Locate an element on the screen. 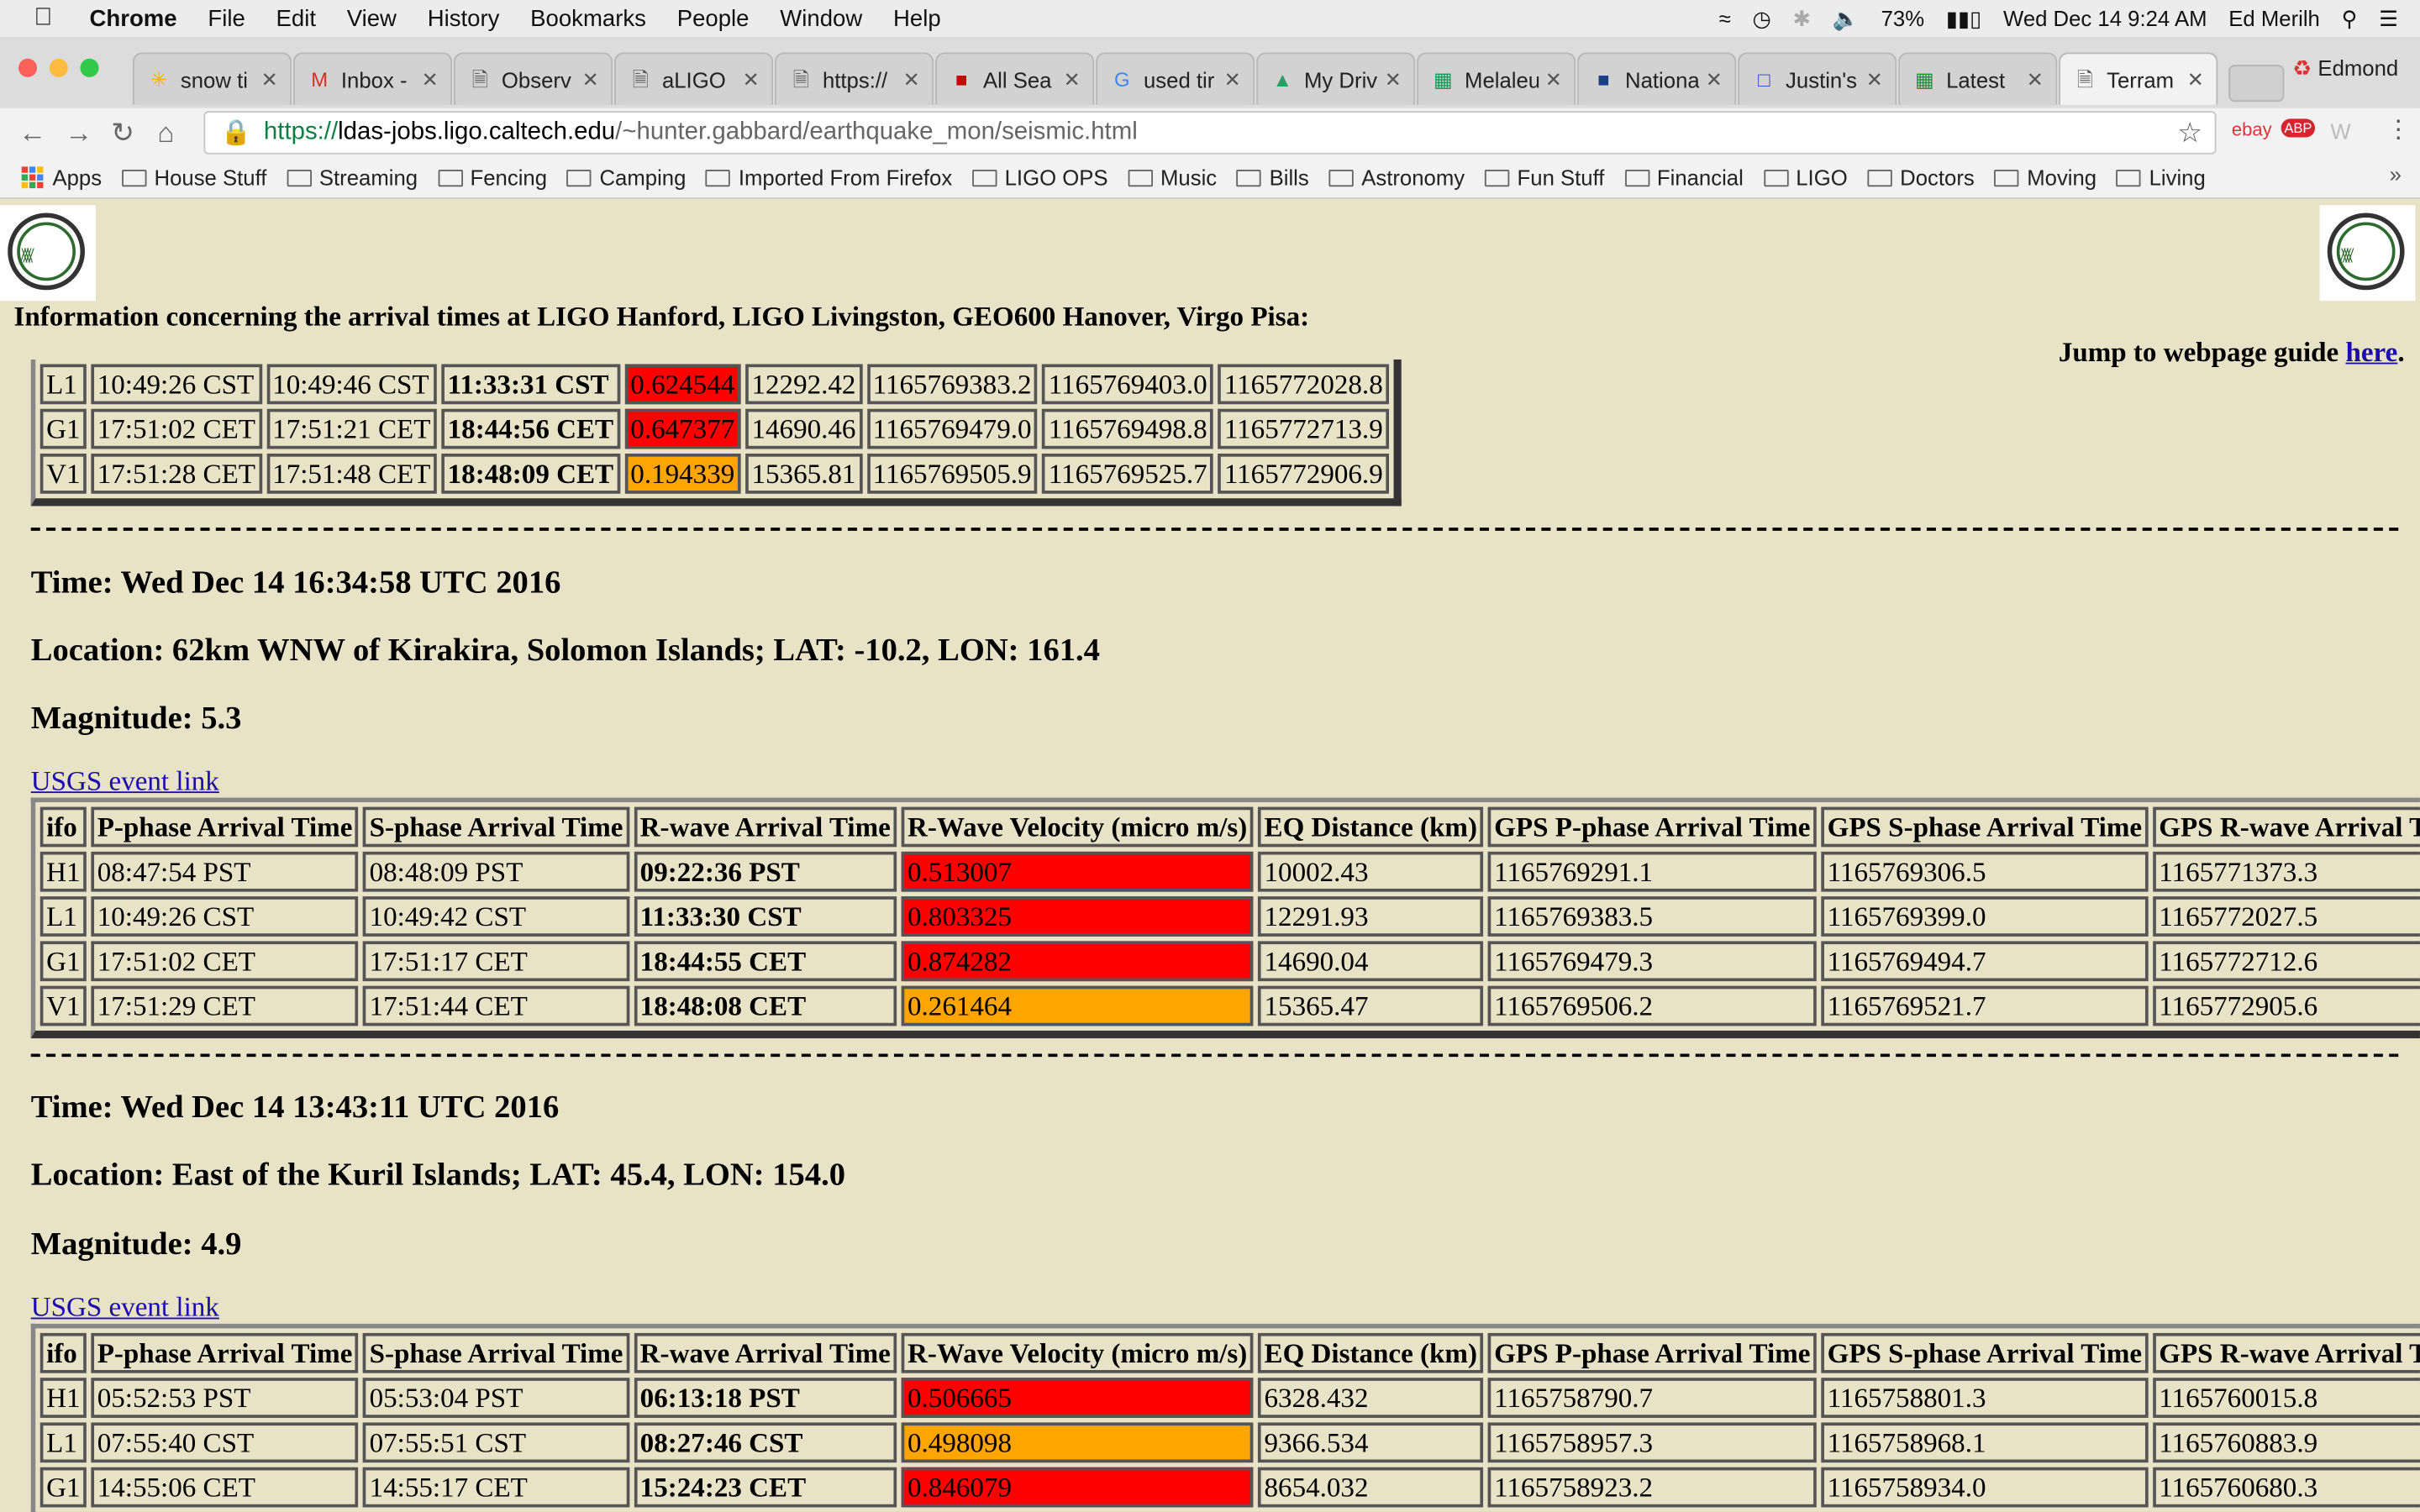 The image size is (2420, 1512). bluetooth-icon: ✱ is located at coordinates (1802, 18).